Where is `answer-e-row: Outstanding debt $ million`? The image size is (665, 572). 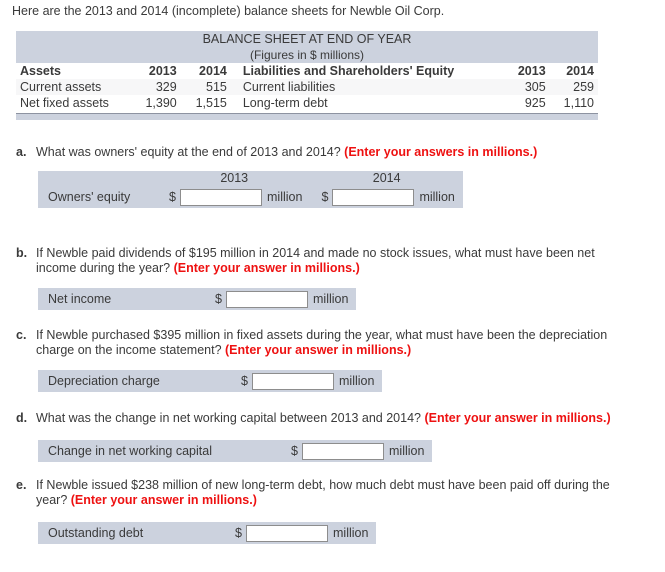 answer-e-row: Outstanding debt $ million is located at coordinates (207, 533).